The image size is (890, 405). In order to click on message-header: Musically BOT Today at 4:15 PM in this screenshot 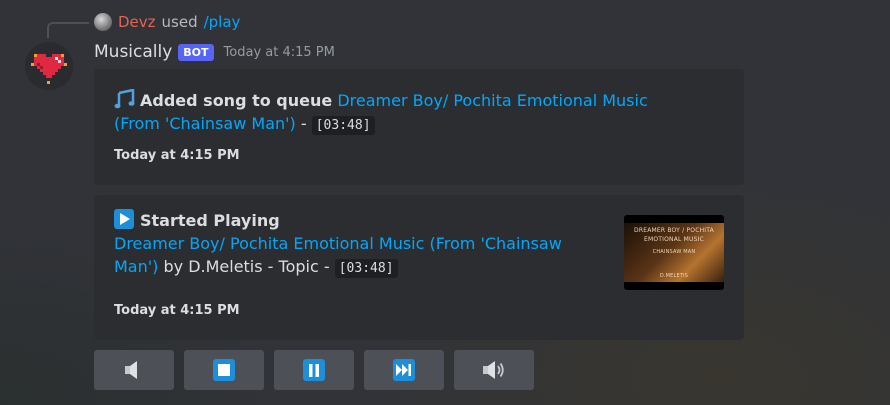, I will do `click(214, 52)`.